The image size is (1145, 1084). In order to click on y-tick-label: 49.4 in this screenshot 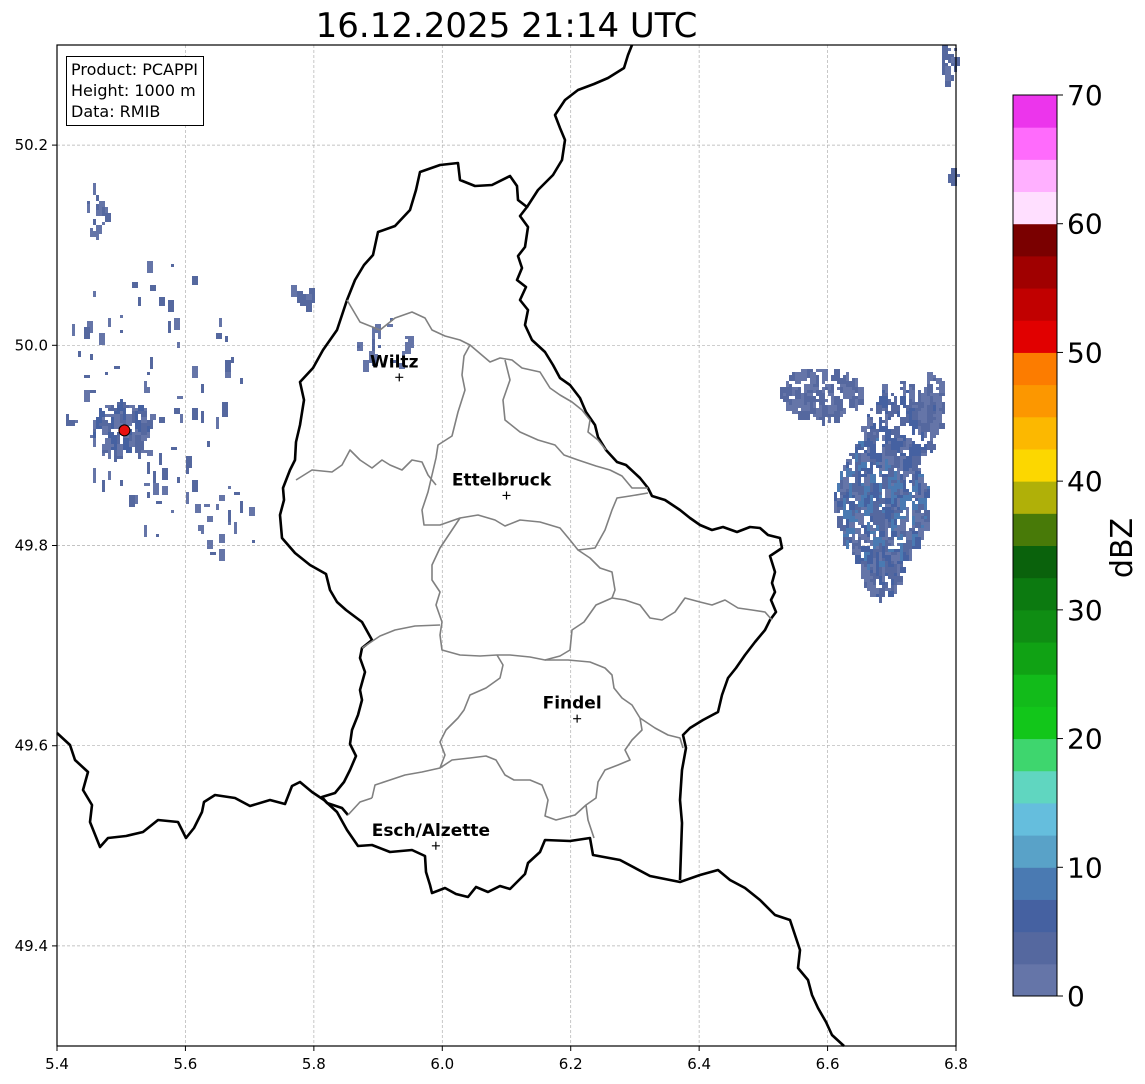, I will do `click(31, 946)`.